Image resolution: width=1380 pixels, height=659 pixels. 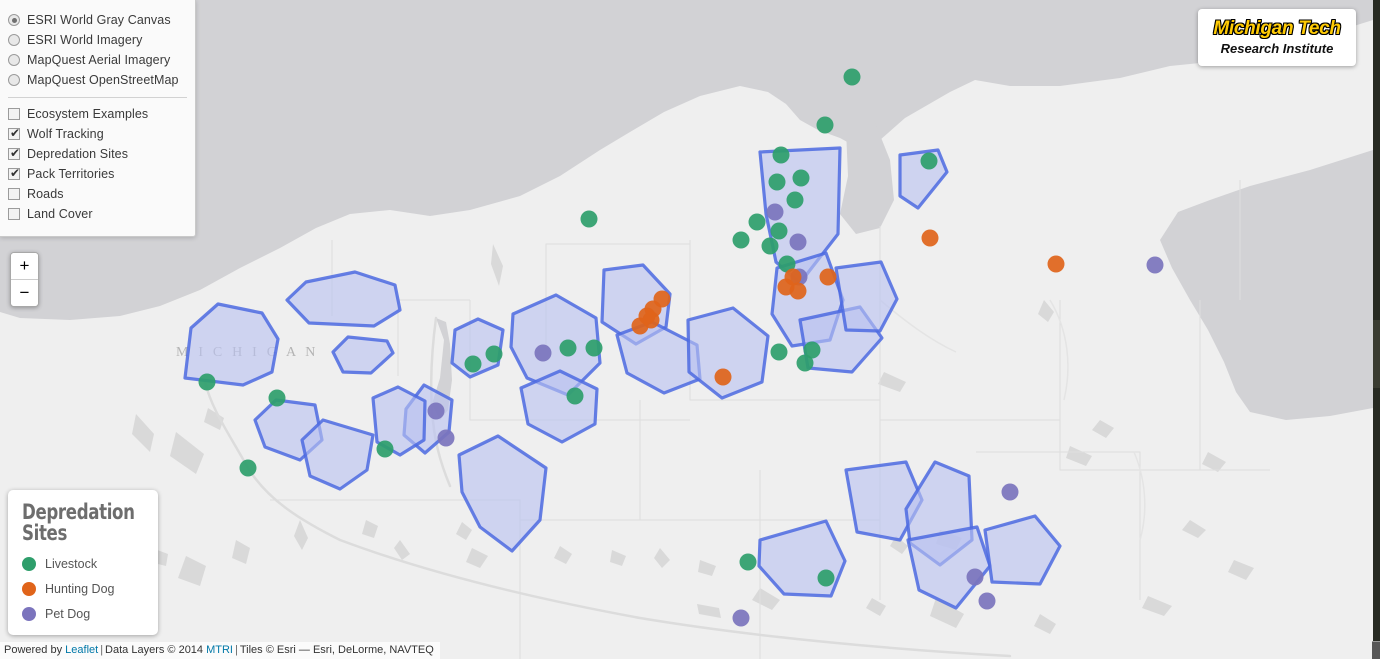 What do you see at coordinates (80, 589) in the screenshot?
I see `legend-label-hunting-dog: Hunting Dog` at bounding box center [80, 589].